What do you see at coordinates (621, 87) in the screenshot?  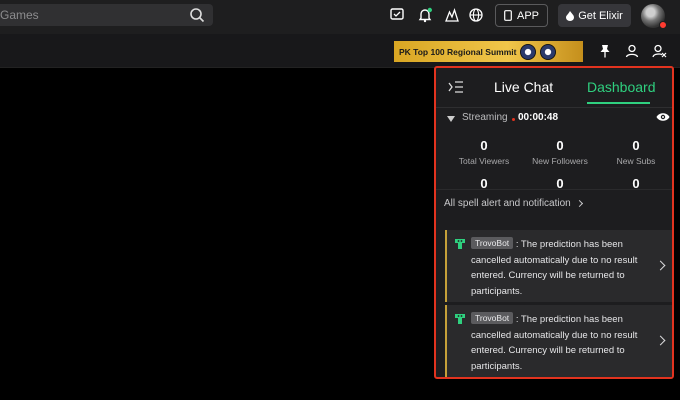 I see `tab-dashboard: Dashboard` at bounding box center [621, 87].